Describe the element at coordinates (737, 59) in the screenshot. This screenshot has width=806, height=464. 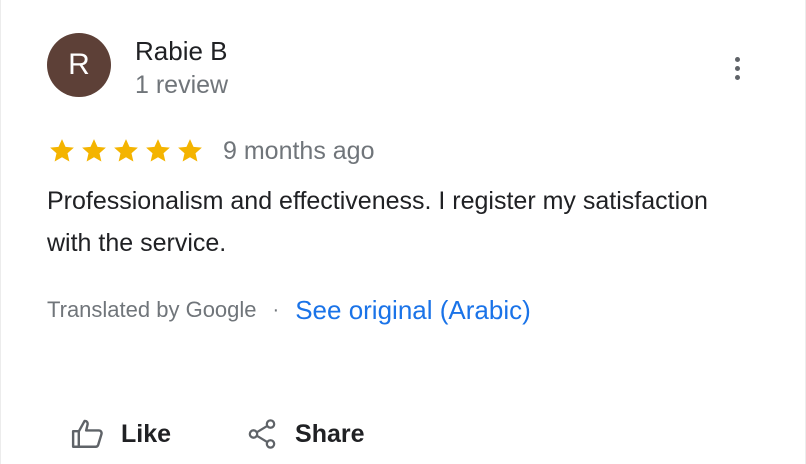
I see `more-vertical-icon` at that location.